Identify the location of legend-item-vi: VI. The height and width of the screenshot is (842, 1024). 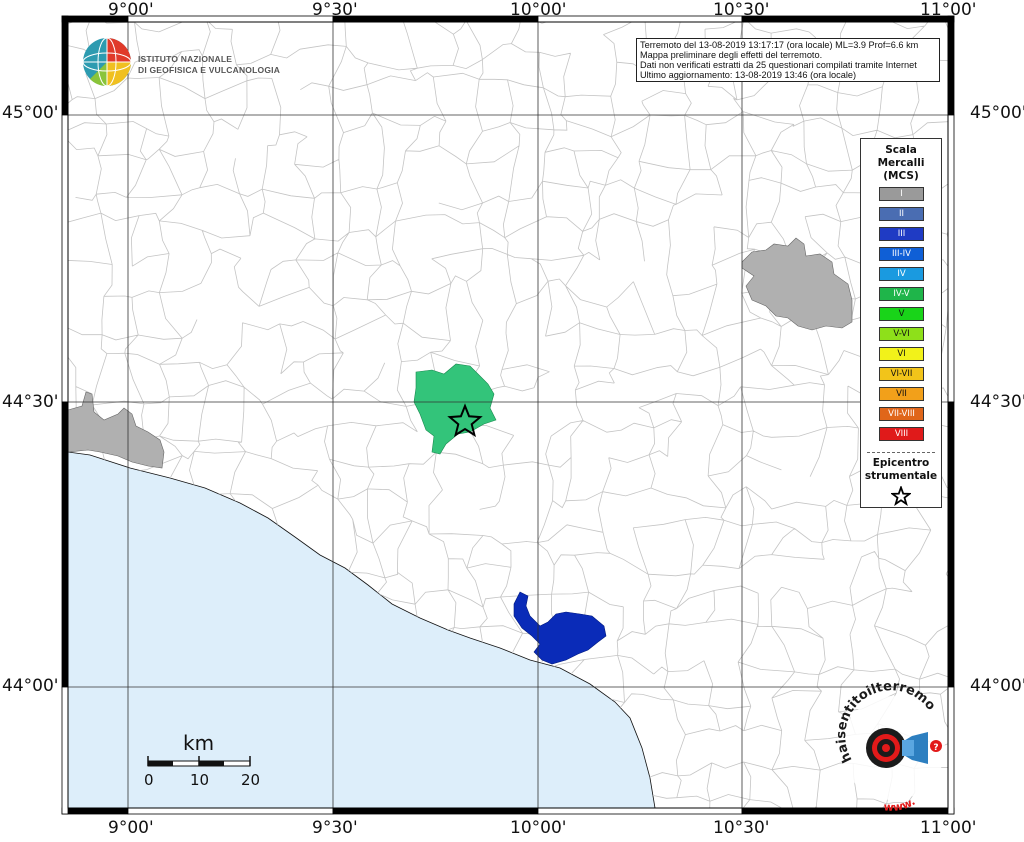
(901, 354).